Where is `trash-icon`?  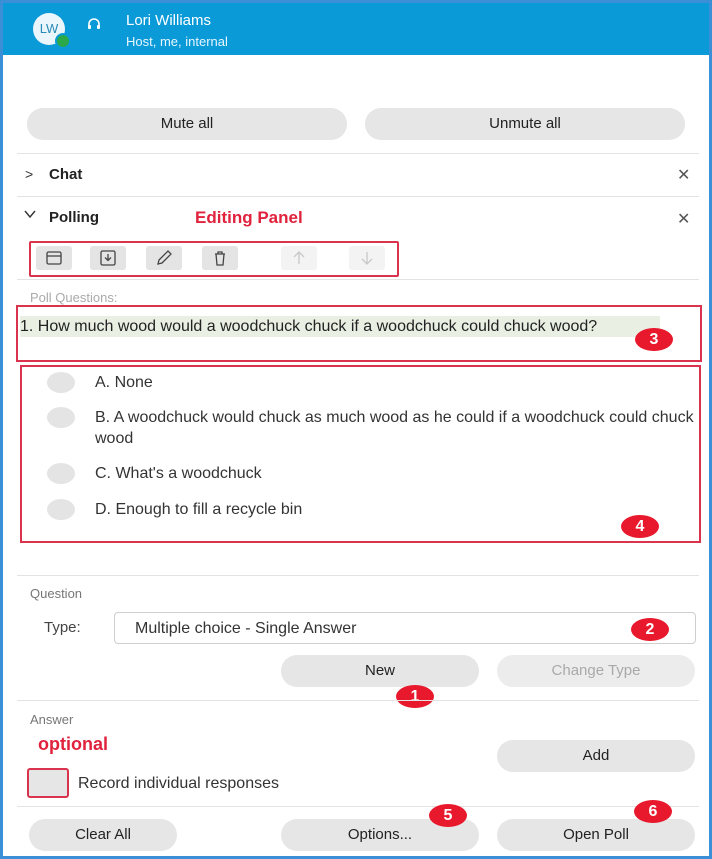 trash-icon is located at coordinates (220, 258).